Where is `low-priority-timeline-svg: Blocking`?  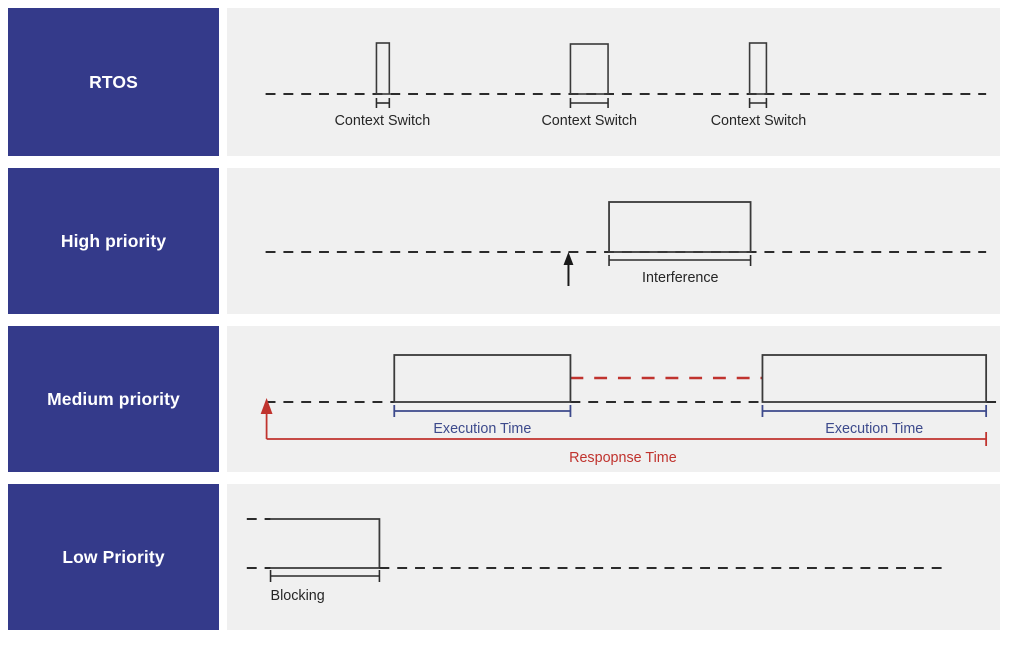
low-priority-timeline-svg: Blocking is located at coordinates (597, 561).